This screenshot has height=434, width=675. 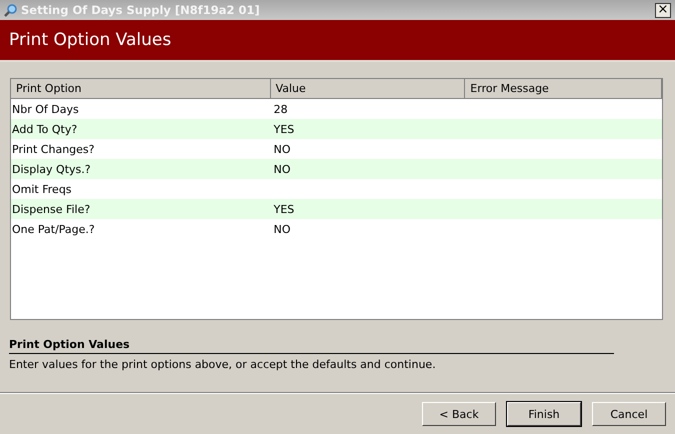 What do you see at coordinates (51, 209) in the screenshot?
I see `option-cell: Dispense File?` at bounding box center [51, 209].